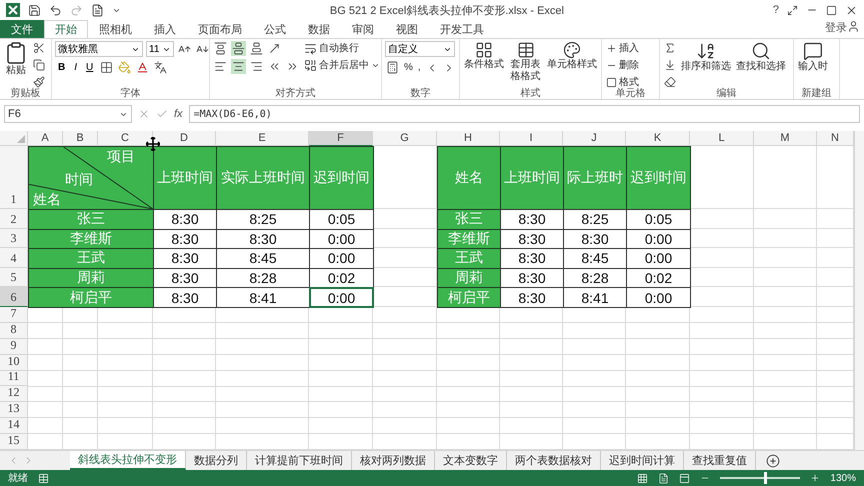  I want to click on row-header: 6, so click(14, 297).